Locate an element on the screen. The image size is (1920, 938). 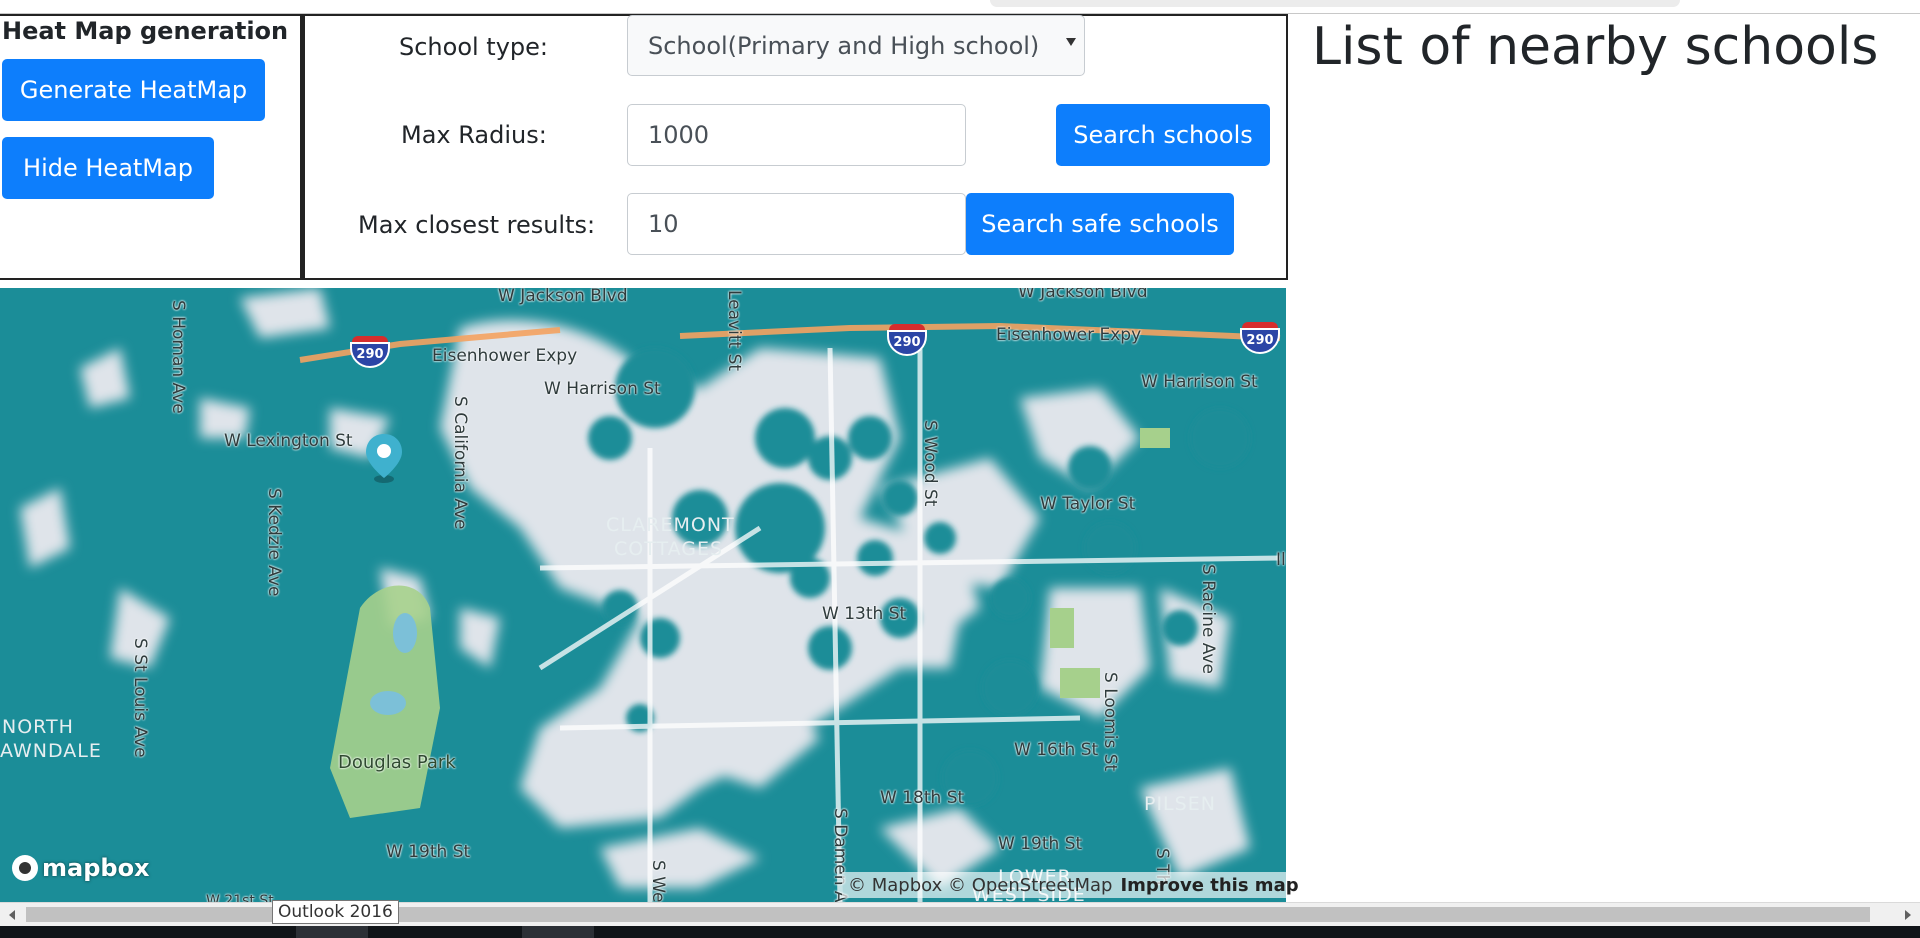
street-label: S Racine Ave is located at coordinates (1208, 619).